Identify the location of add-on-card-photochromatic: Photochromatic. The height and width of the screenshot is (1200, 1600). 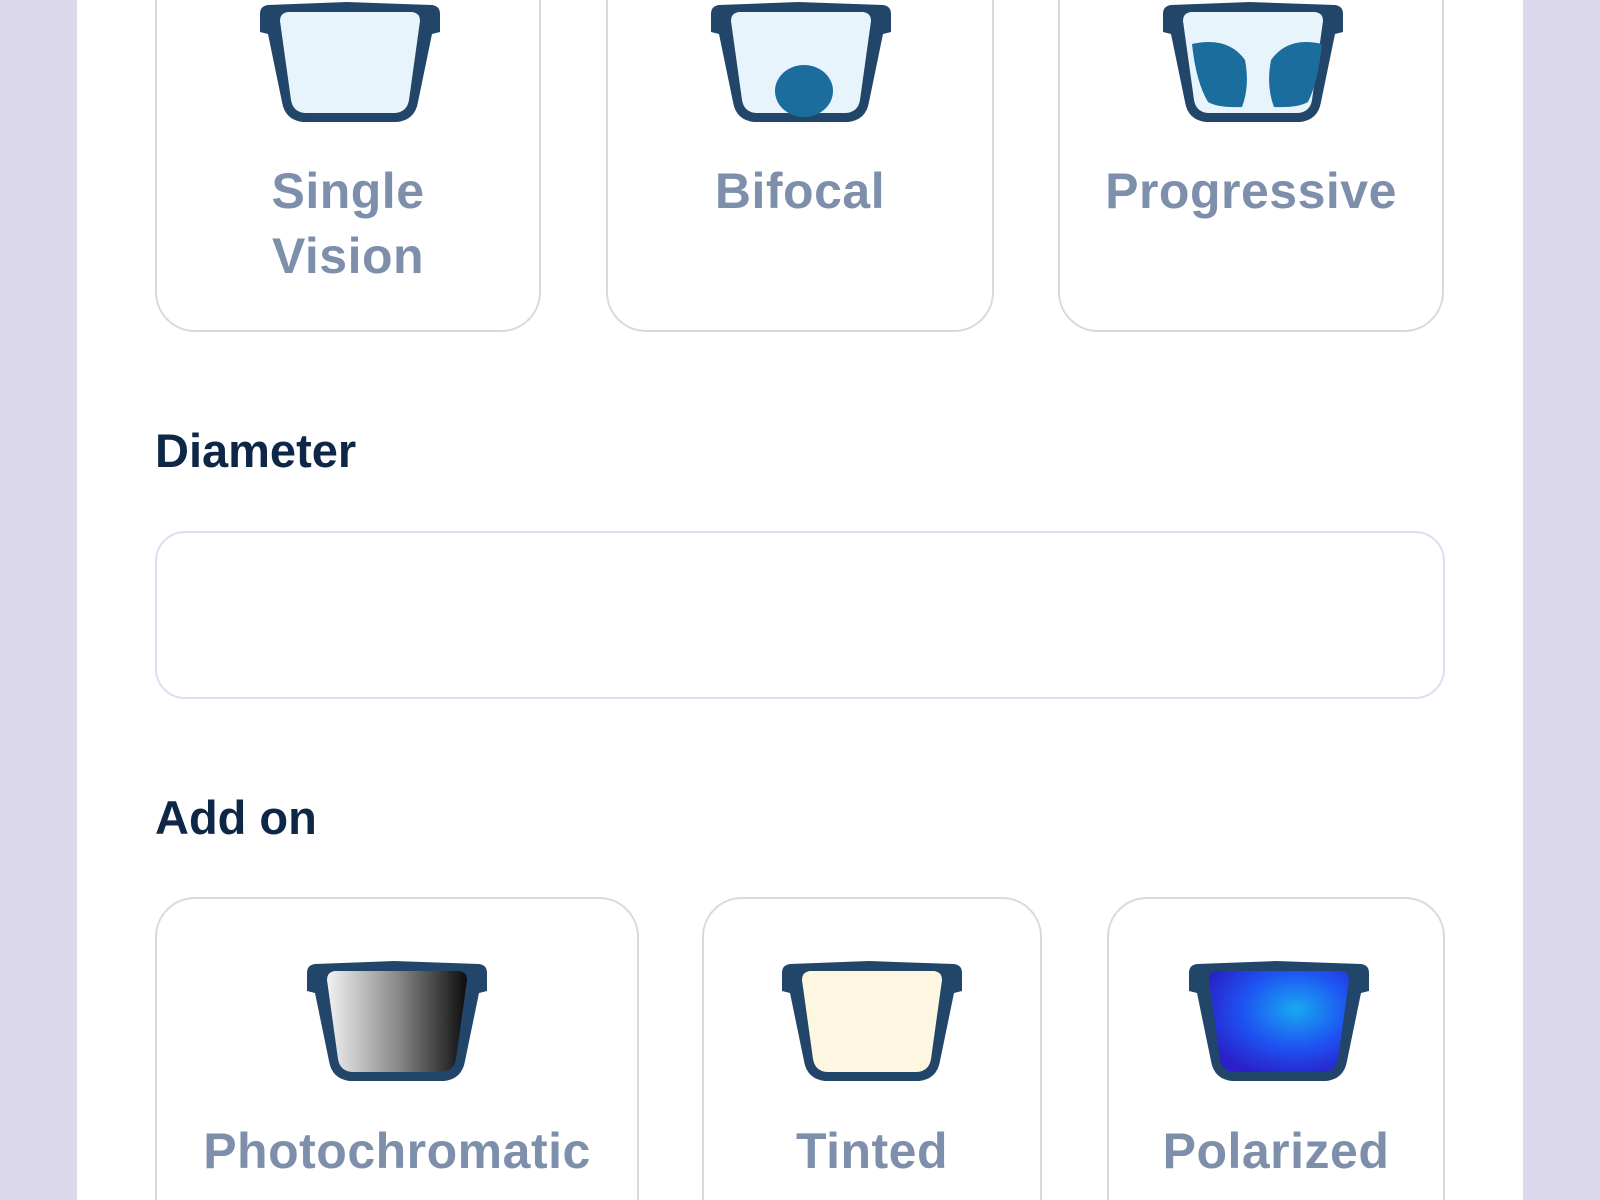
(397, 1048).